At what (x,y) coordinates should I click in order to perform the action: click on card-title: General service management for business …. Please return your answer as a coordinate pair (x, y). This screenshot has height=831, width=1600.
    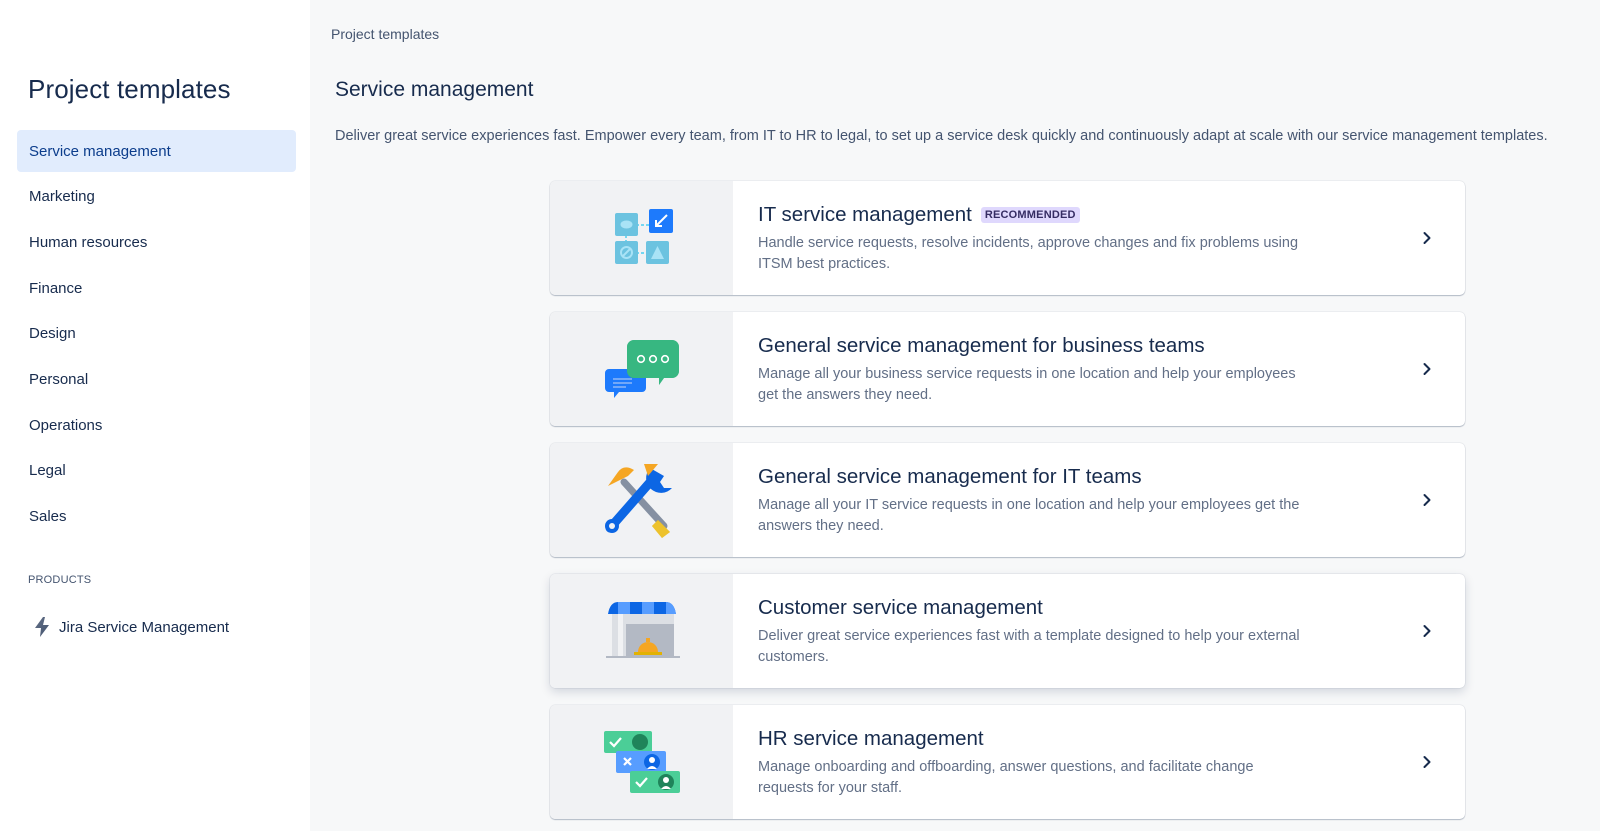
    Looking at the image, I should click on (981, 345).